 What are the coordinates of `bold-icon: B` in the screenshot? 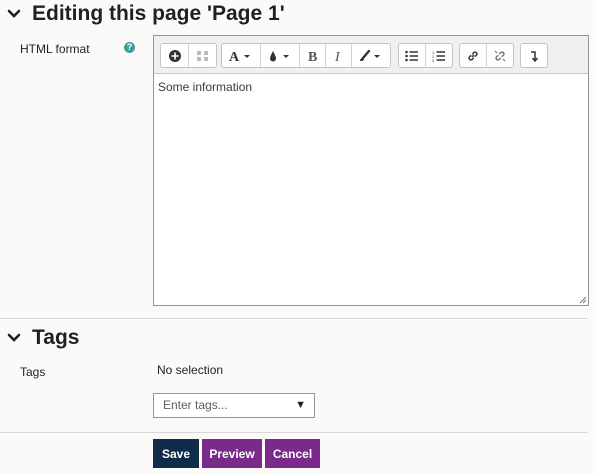 It's located at (313, 55).